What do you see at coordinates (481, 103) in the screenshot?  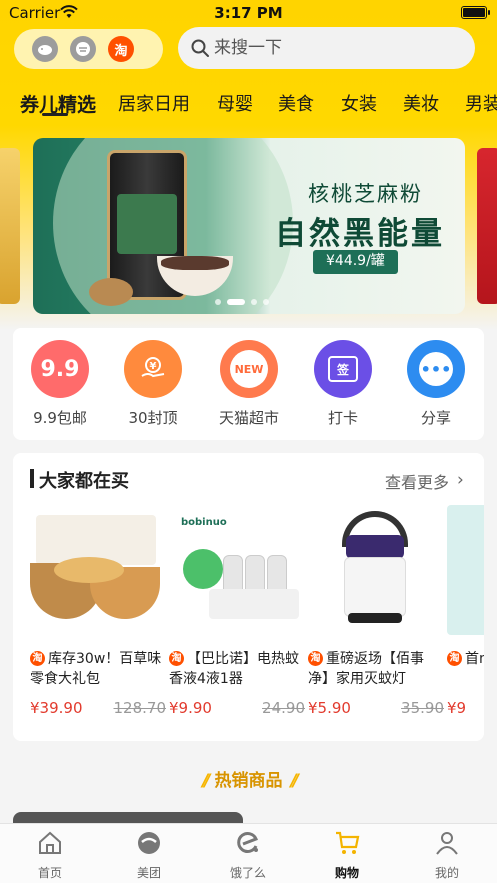 I see `tab-category-6: 男装` at bounding box center [481, 103].